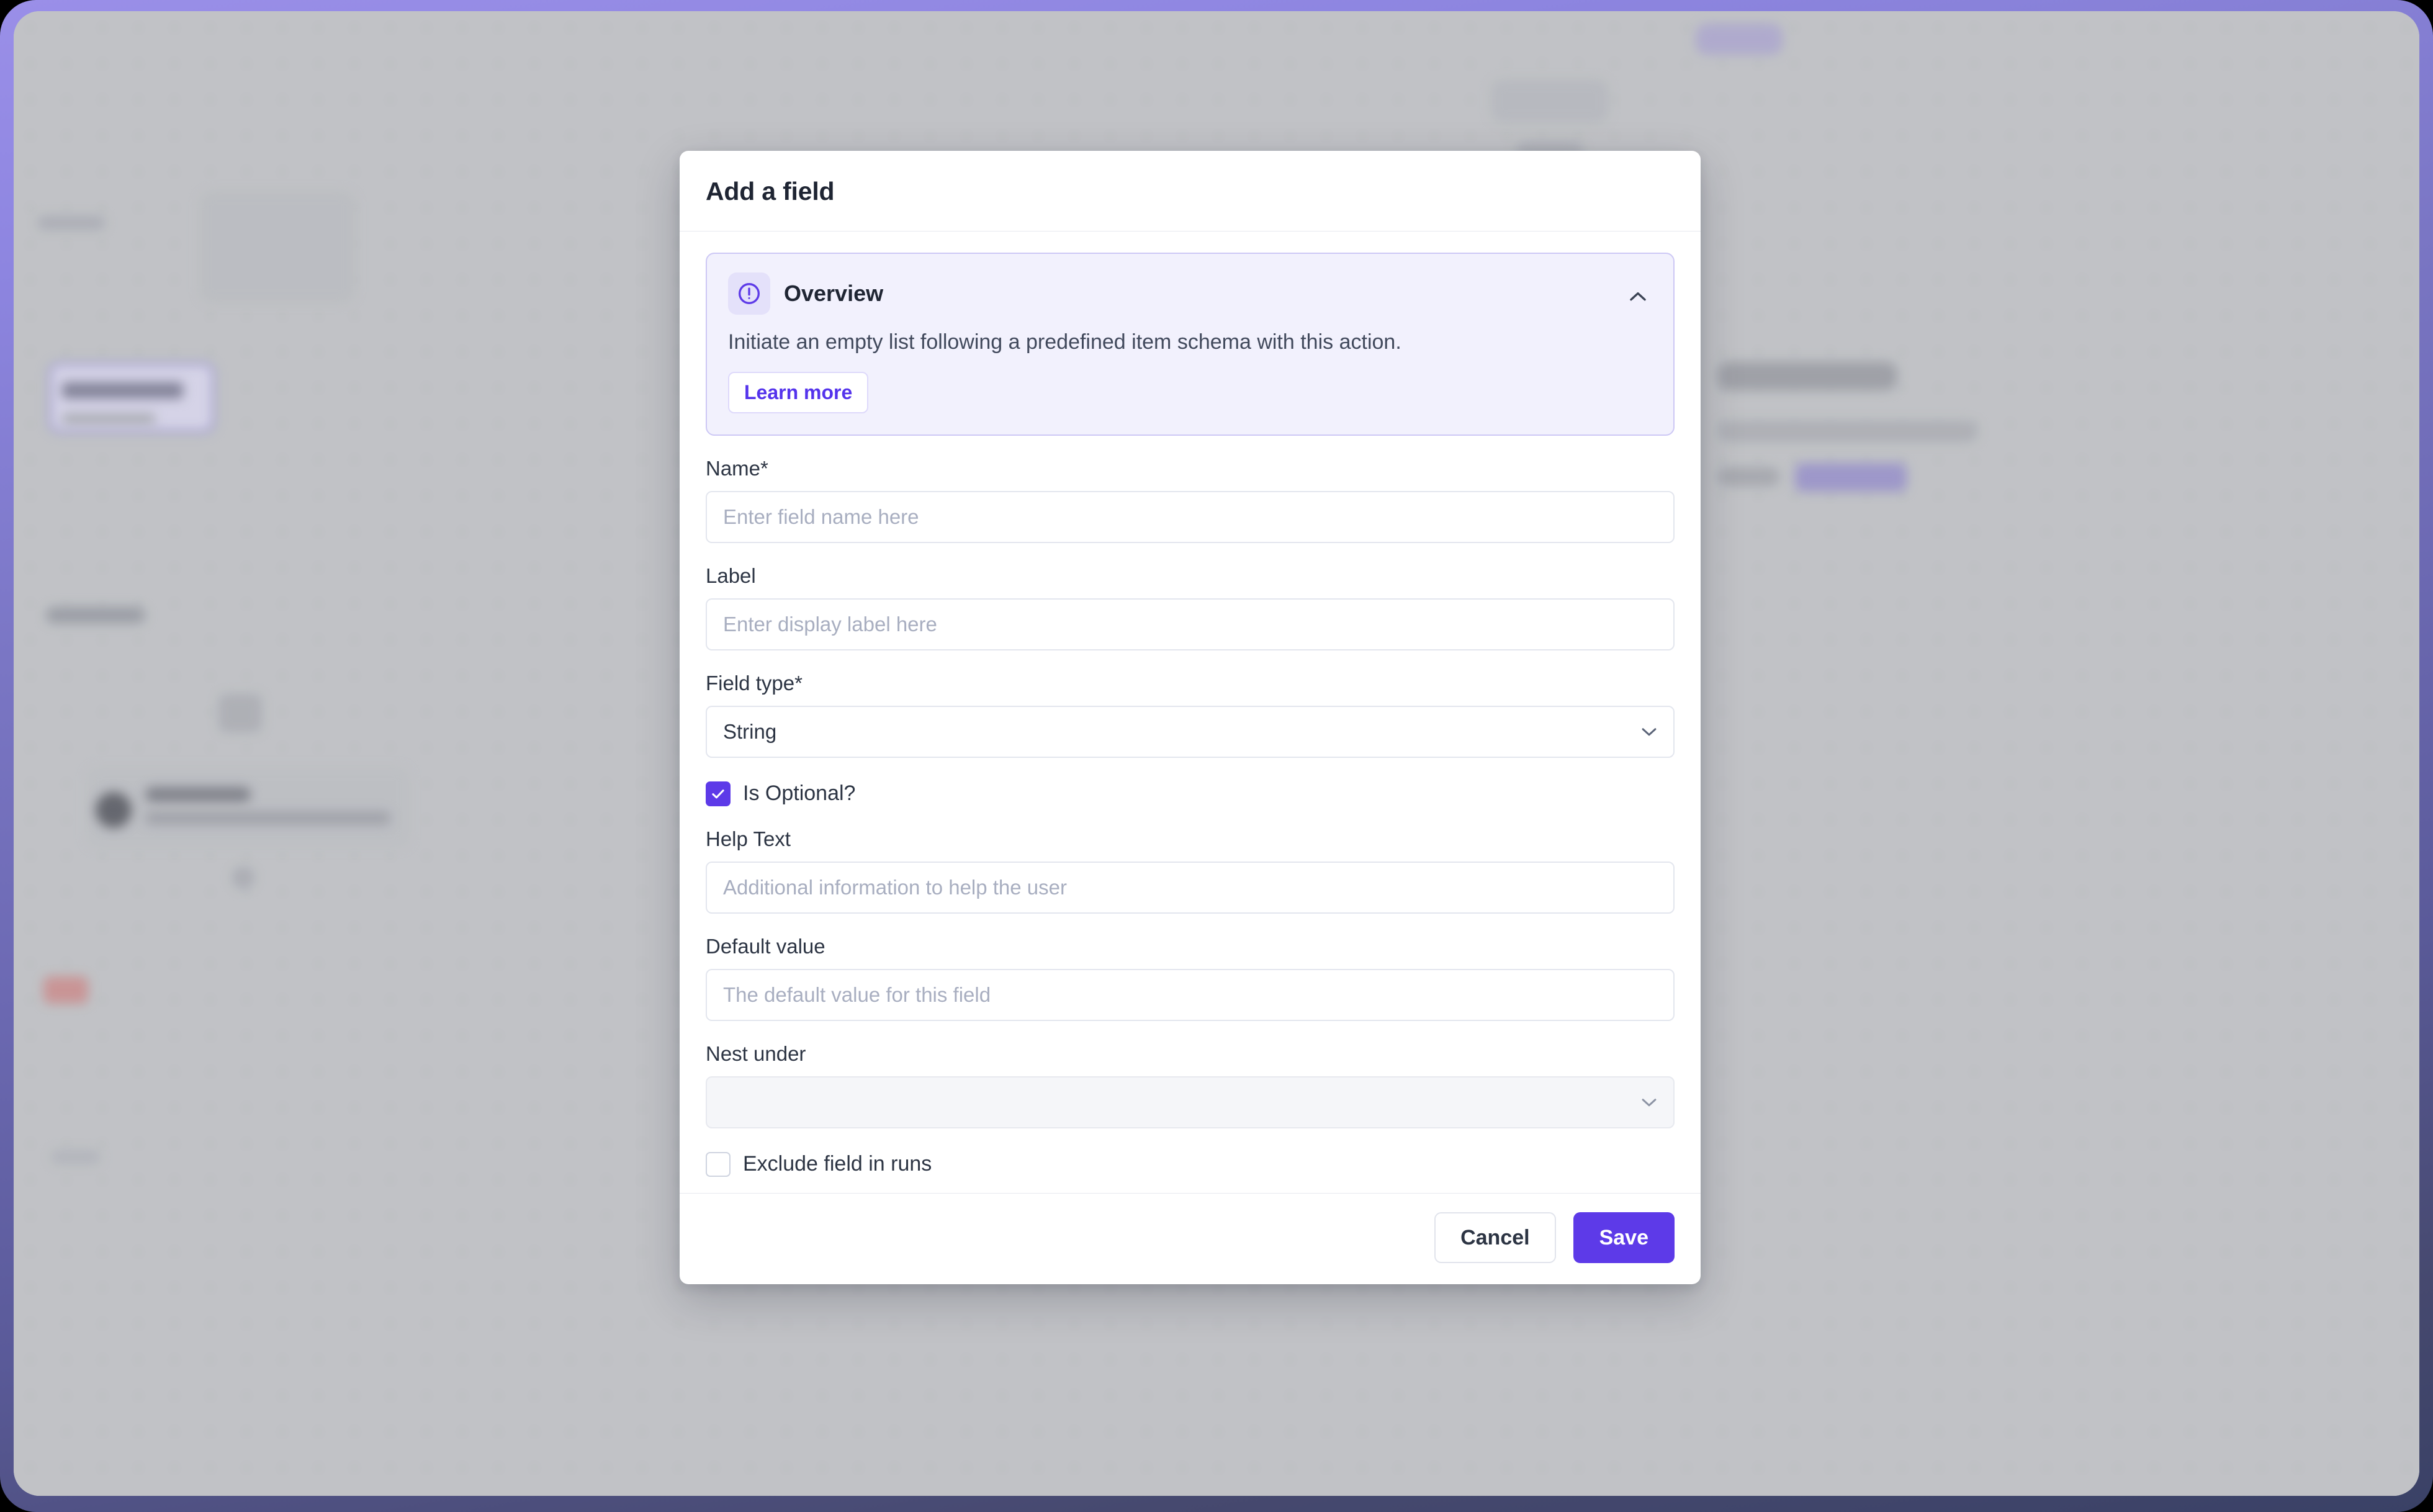 The width and height of the screenshot is (2433, 1512). What do you see at coordinates (1190, 887) in the screenshot?
I see `help-text-input` at bounding box center [1190, 887].